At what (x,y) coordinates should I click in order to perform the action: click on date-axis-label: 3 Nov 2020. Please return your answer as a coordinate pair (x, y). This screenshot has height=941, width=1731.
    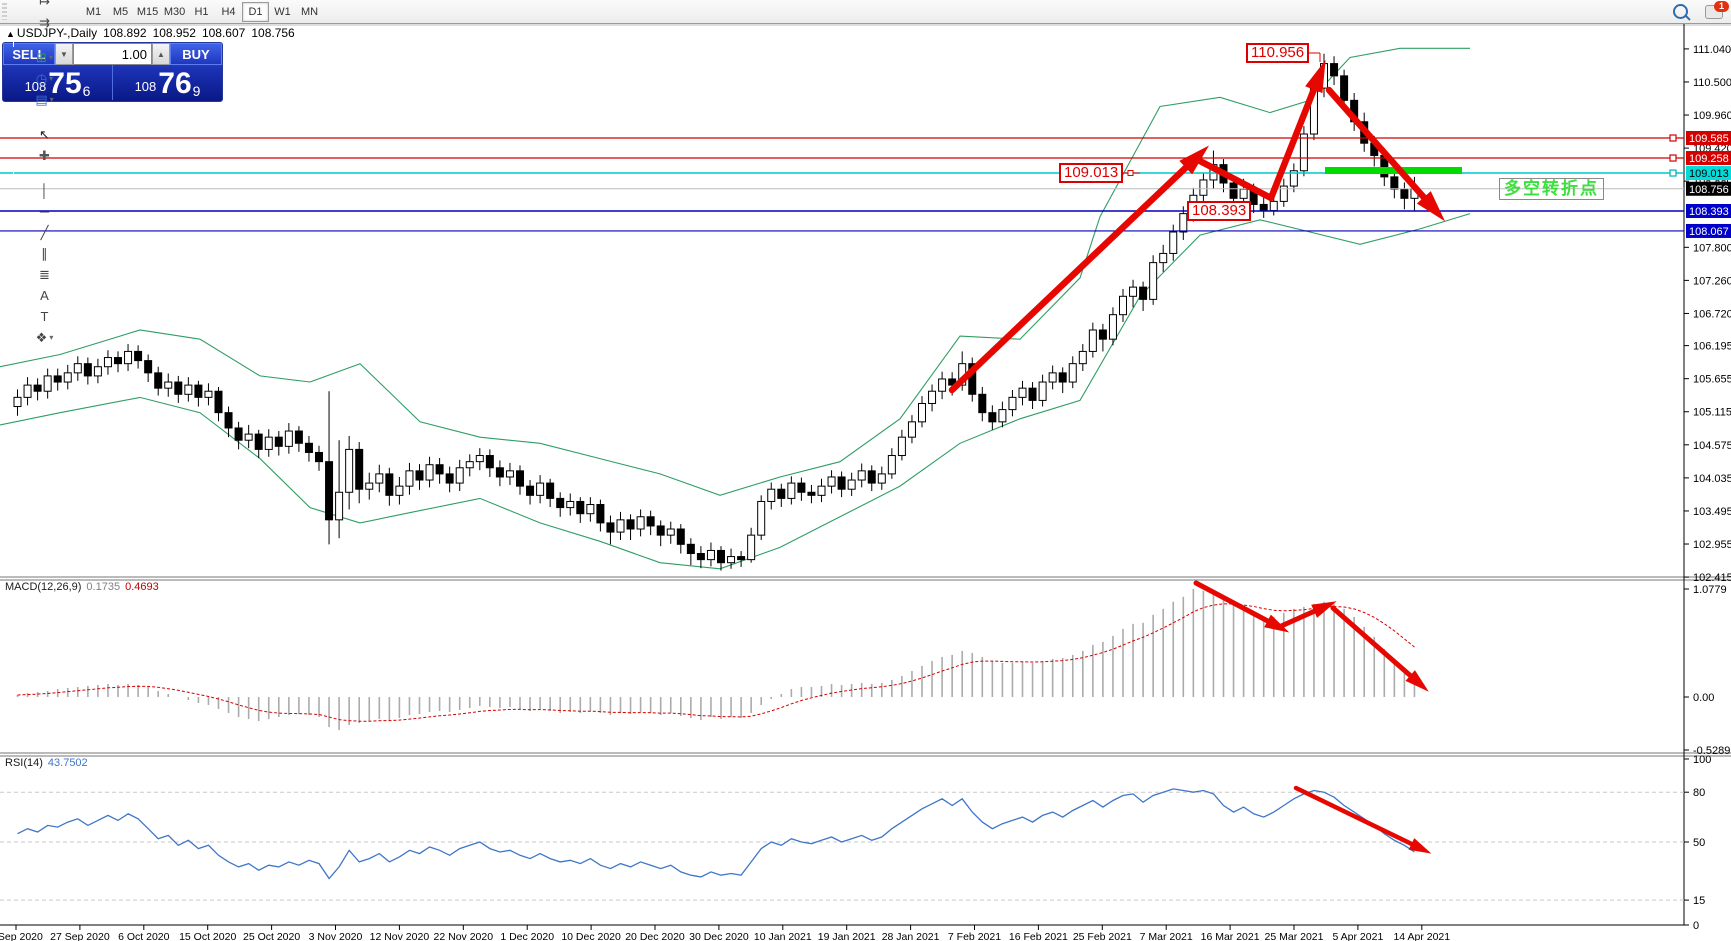
    Looking at the image, I should click on (336, 936).